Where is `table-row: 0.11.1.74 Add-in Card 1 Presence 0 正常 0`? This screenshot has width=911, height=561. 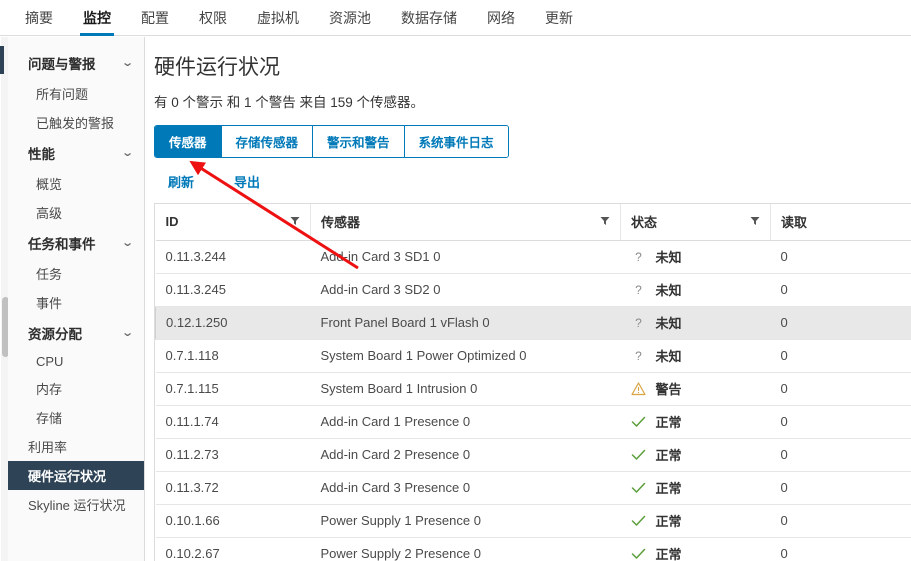 table-row: 0.11.1.74 Add-in Card 1 Presence 0 正常 0 is located at coordinates (533, 422).